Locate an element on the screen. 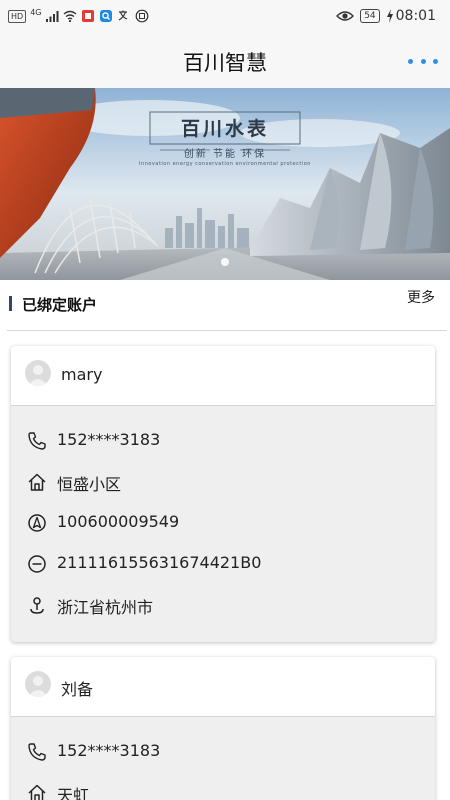  app-header: 百川智慧 is located at coordinates (225, 61).